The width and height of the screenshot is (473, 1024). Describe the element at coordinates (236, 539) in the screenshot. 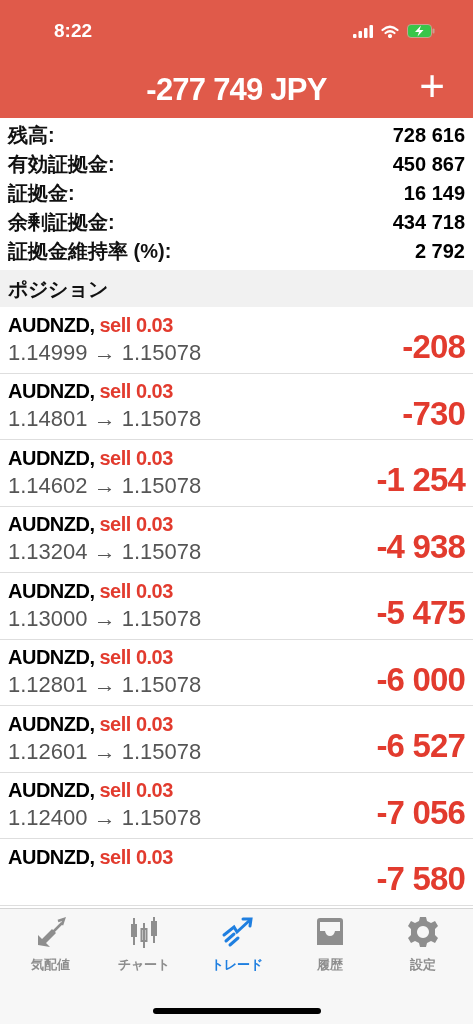

I see `position-row: AUDNZD, sell 0.03 1.13204 → 1.15078 -4 938` at that location.